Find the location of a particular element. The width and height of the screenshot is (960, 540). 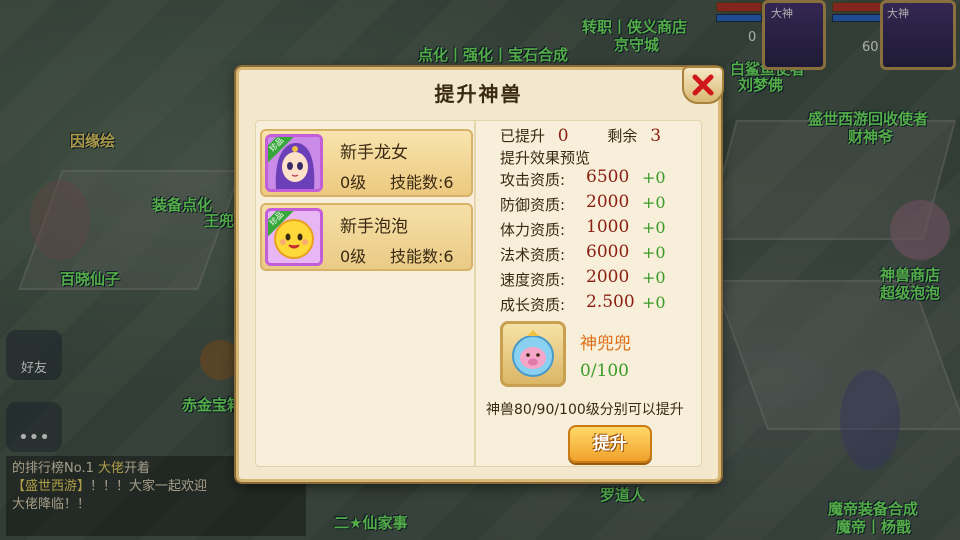

item-count: 0/100 is located at coordinates (604, 371).